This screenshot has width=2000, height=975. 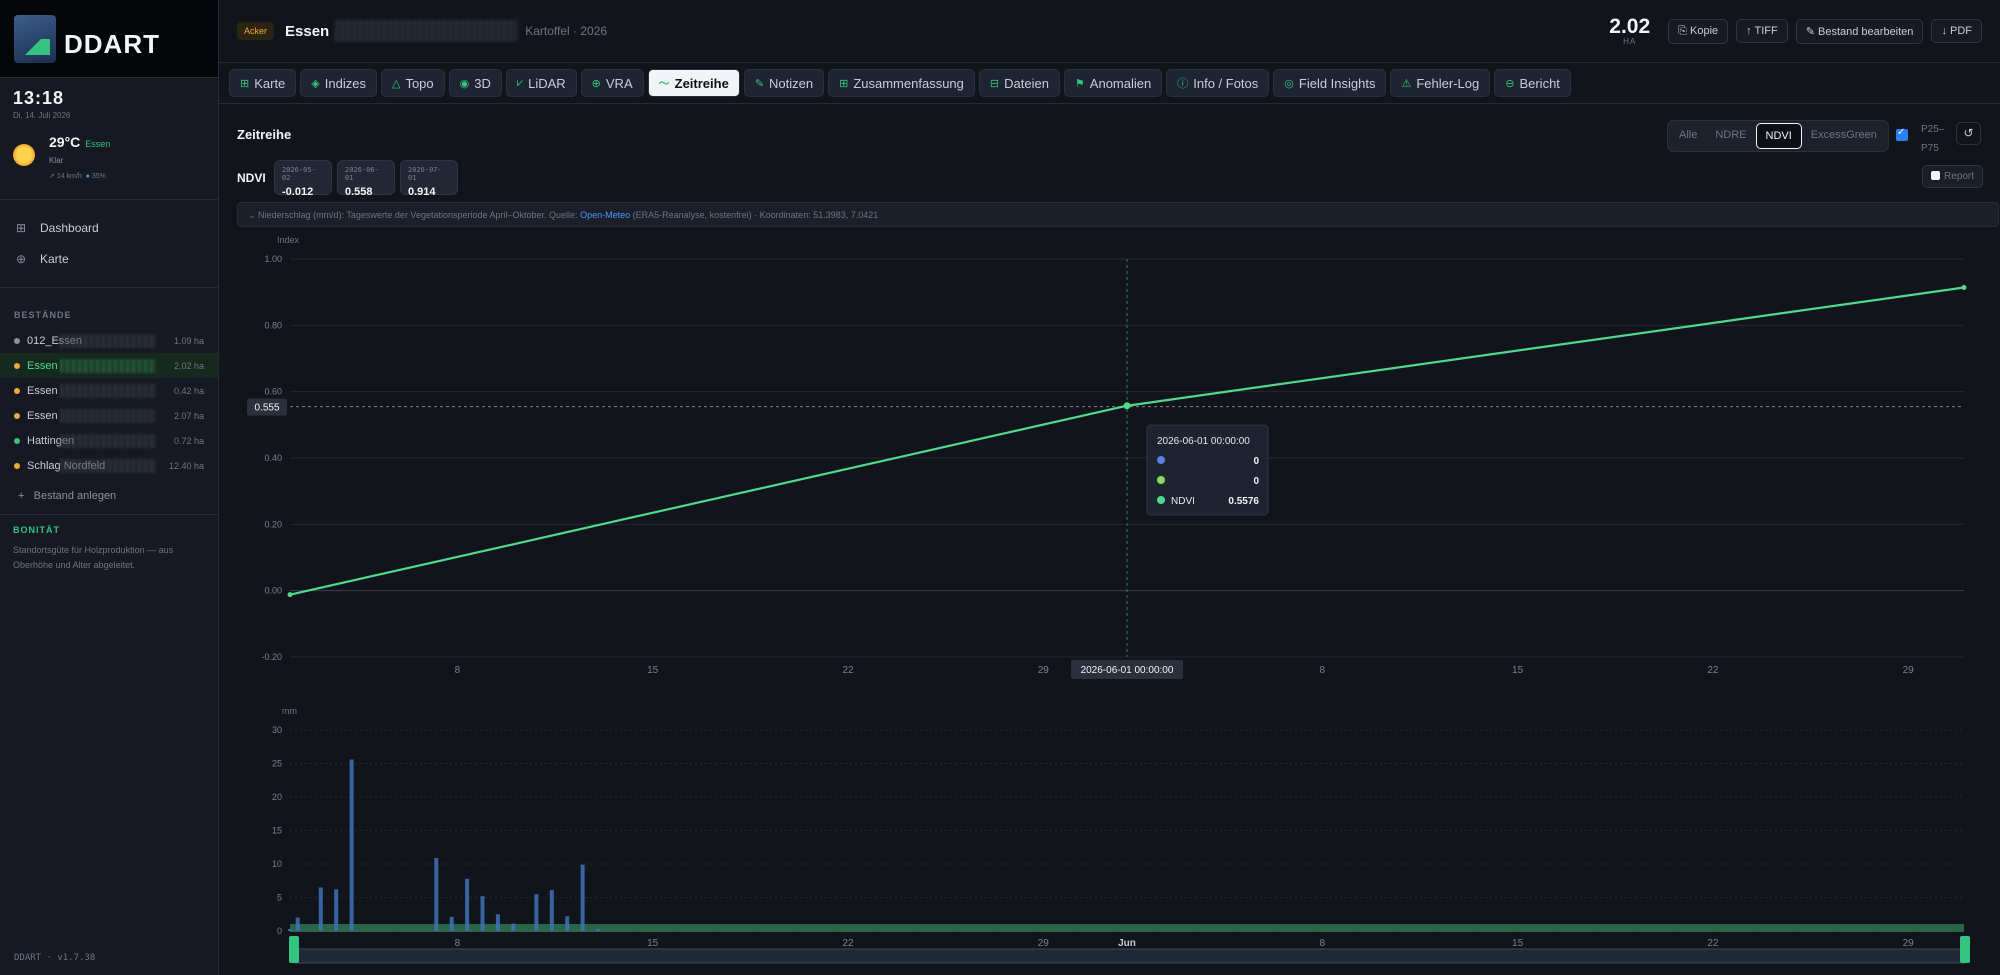 What do you see at coordinates (1762, 31) in the screenshot?
I see `tiff-button: ↑ TIFF` at bounding box center [1762, 31].